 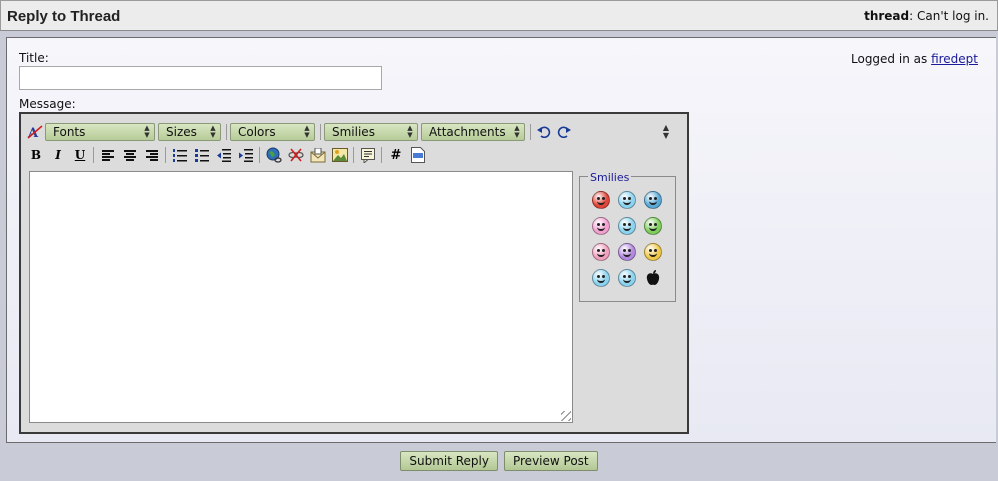 I want to click on fonts-dropdown: Fonts ▲ ▼, so click(x=100, y=132).